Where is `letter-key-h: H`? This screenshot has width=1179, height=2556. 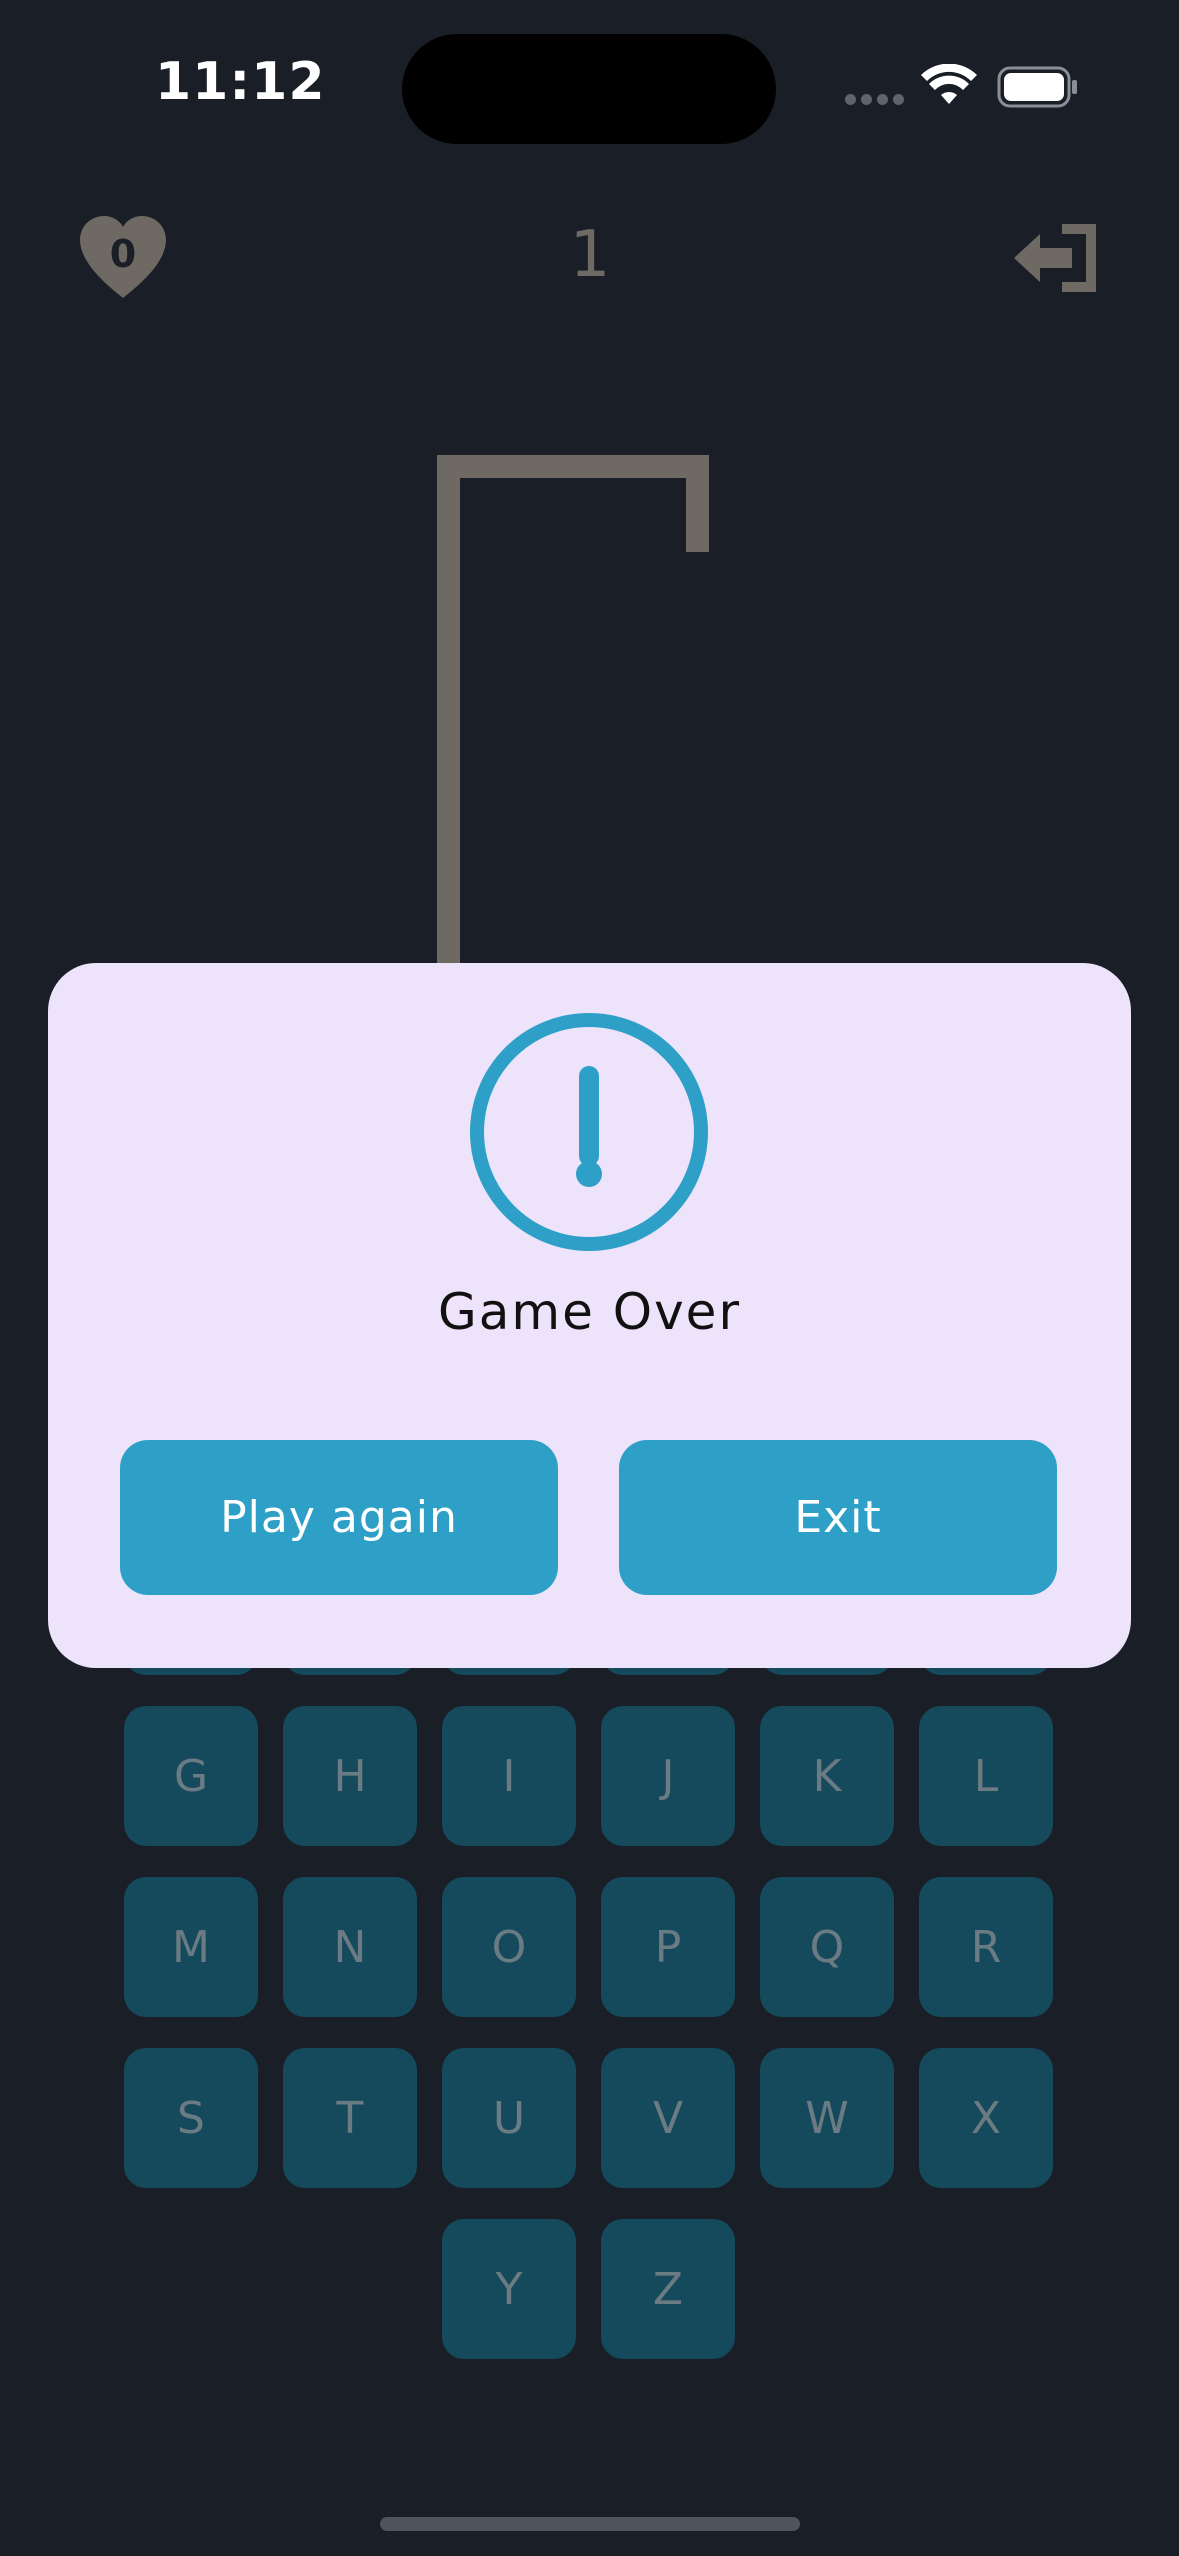 letter-key-h: H is located at coordinates (350, 1776).